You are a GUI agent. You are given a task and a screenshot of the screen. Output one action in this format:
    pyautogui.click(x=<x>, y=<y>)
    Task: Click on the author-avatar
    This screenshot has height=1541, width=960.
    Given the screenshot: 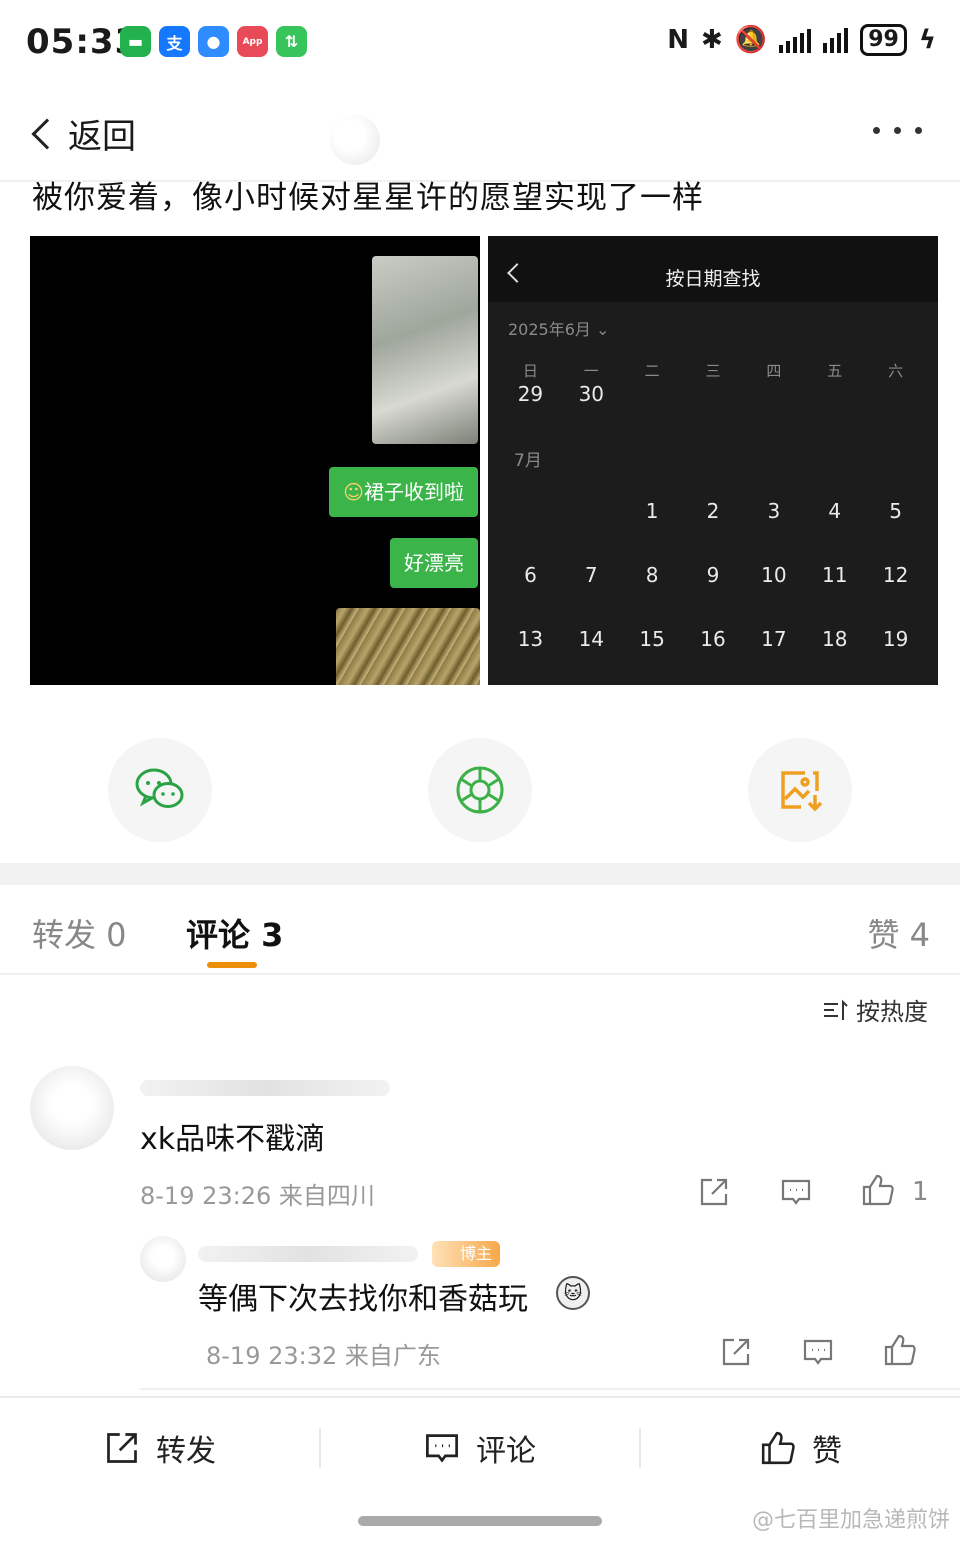 What is the action you would take?
    pyautogui.click(x=355, y=140)
    